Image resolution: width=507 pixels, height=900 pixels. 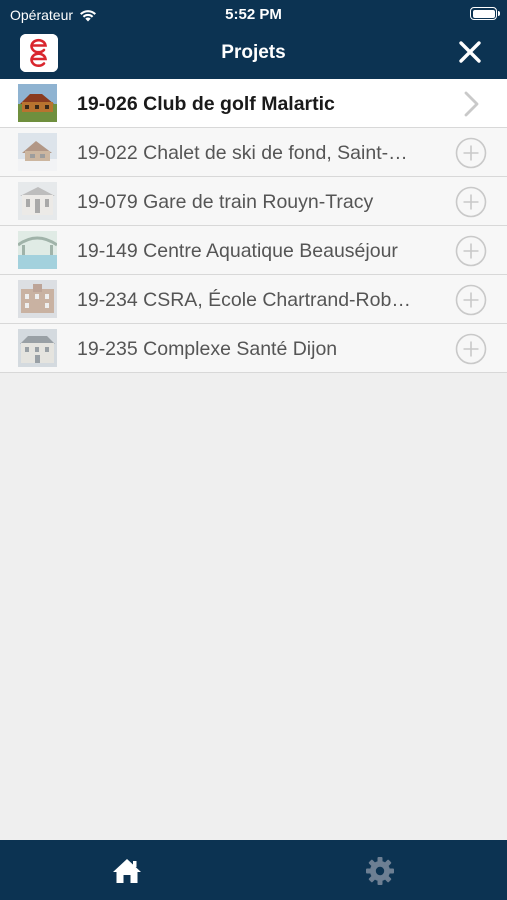 I want to click on open-project-button, so click(x=471, y=104).